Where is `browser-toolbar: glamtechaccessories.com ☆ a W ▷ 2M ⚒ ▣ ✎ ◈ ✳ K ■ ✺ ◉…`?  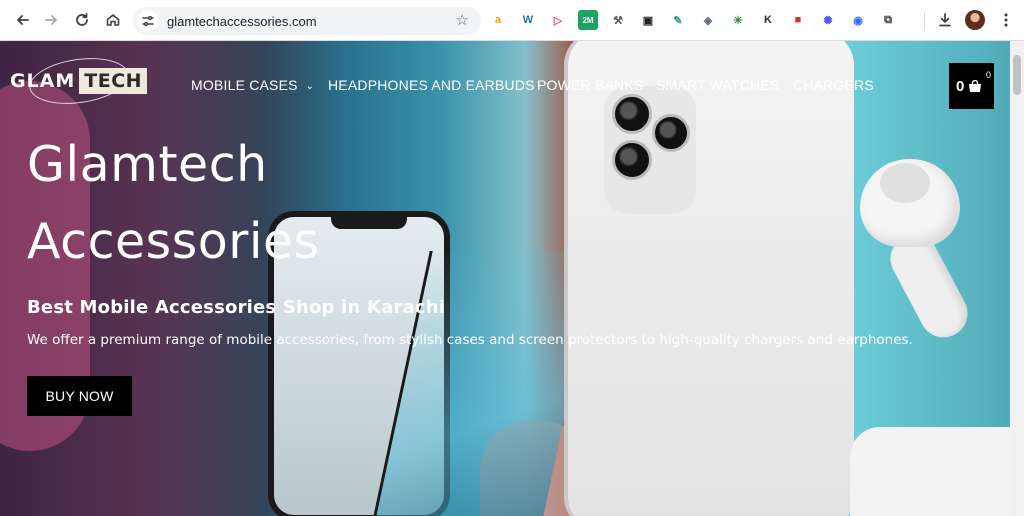 browser-toolbar: glamtechaccessories.com ☆ a W ▷ 2M ⚒ ▣ ✎ ◈ ✳ K ■ ✺ ◉… is located at coordinates (512, 20).